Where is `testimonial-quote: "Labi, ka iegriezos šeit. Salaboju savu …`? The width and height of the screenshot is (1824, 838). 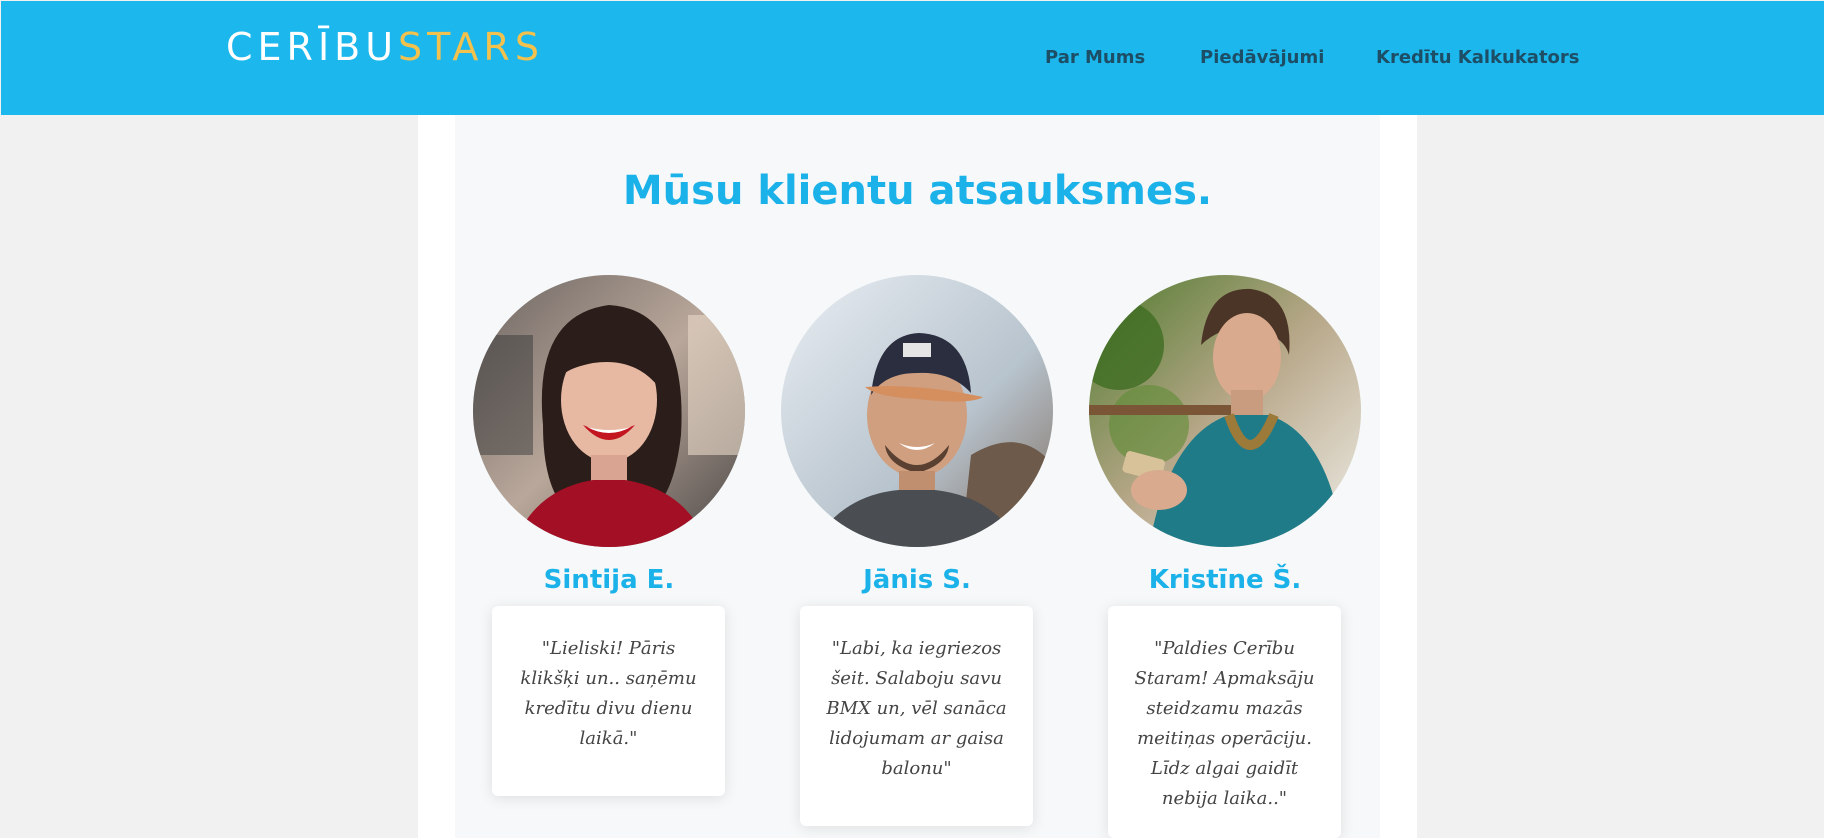 testimonial-quote: "Labi, ka iegriezos šeit. Salaboju savu … is located at coordinates (916, 708).